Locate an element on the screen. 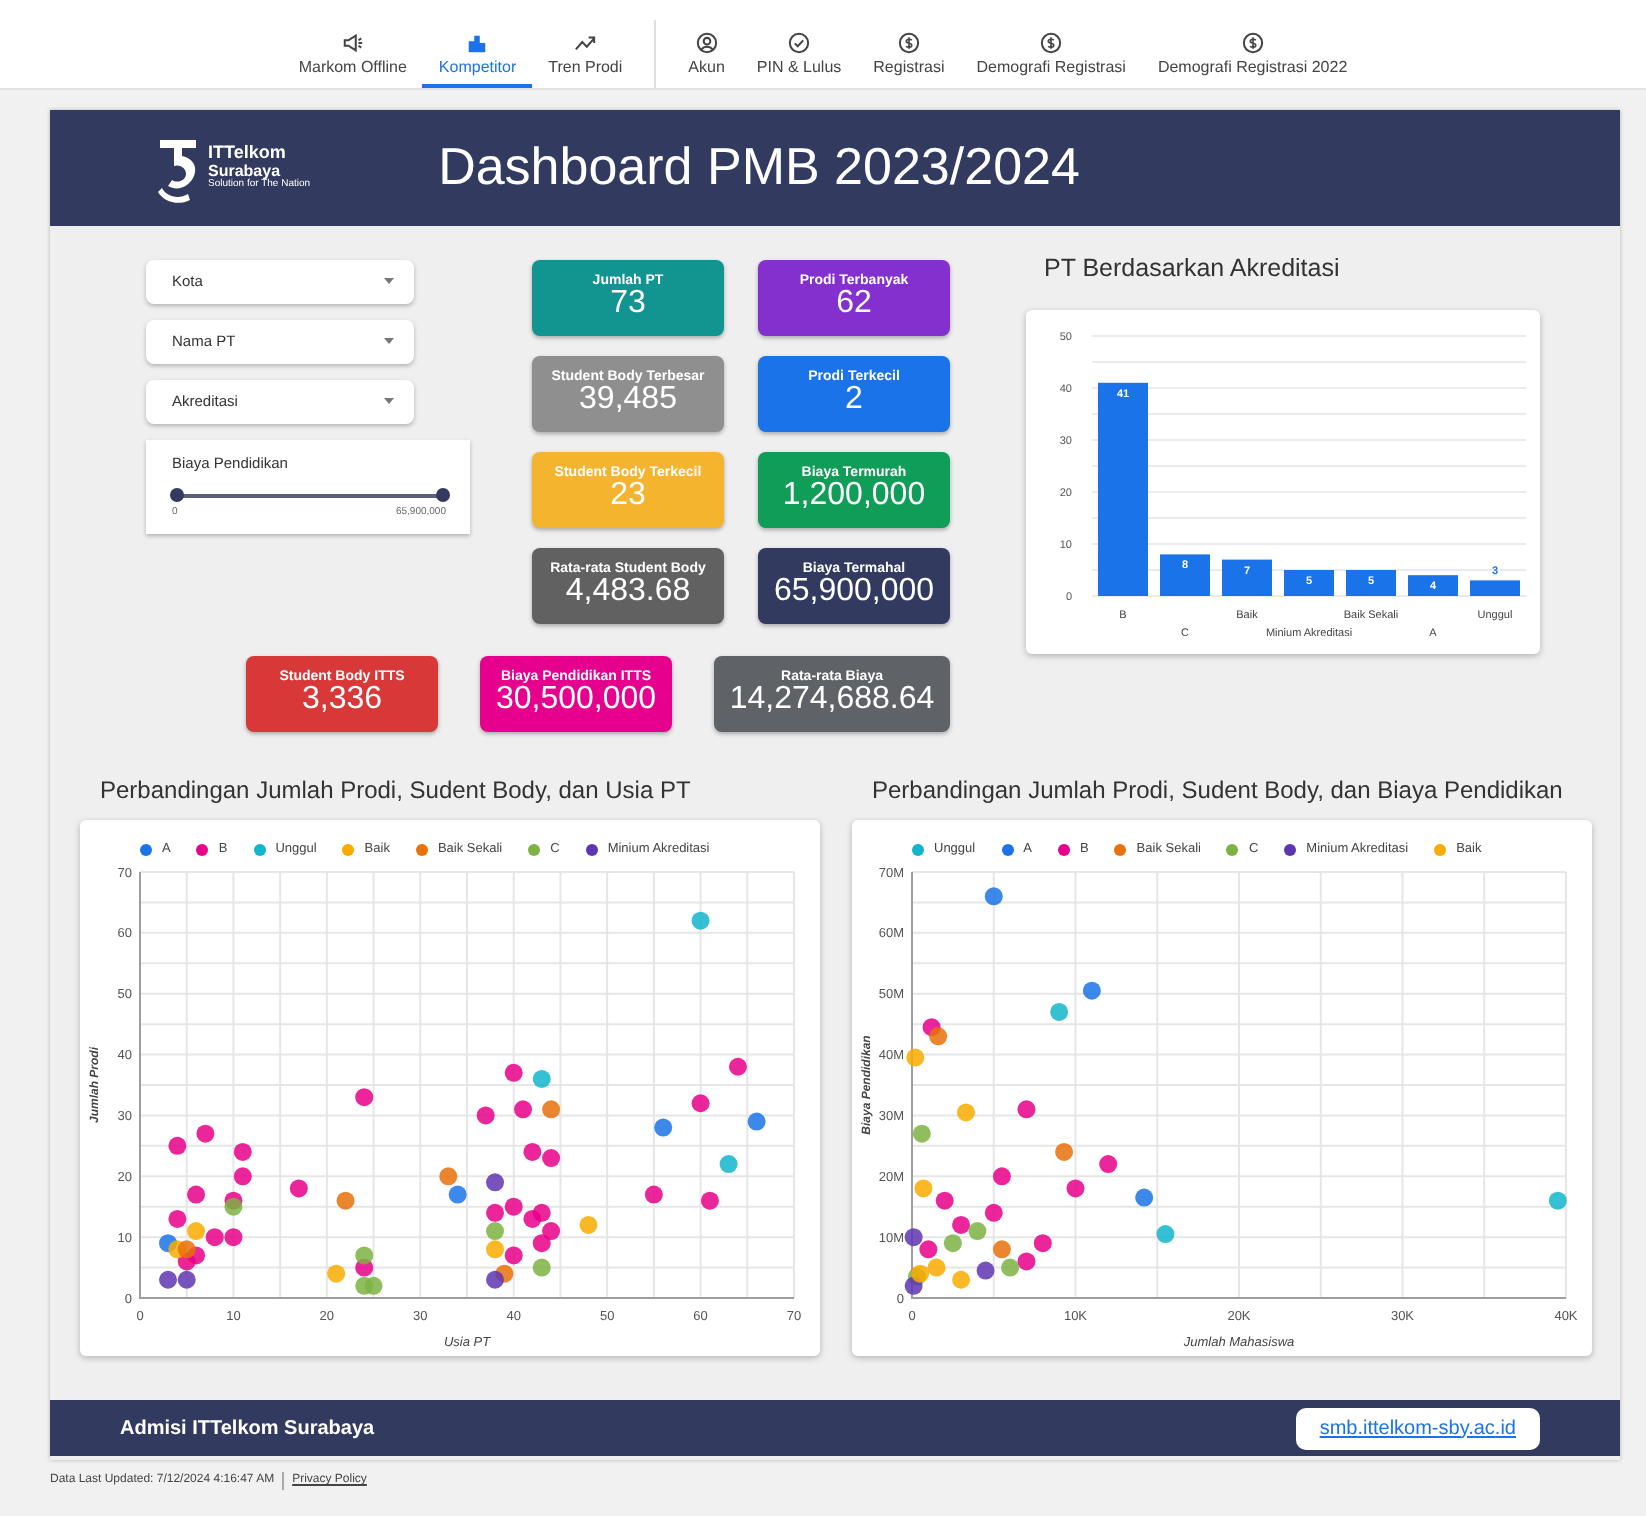 The height and width of the screenshot is (1516, 1646). scorecard-value: 1,200,000 is located at coordinates (854, 497).